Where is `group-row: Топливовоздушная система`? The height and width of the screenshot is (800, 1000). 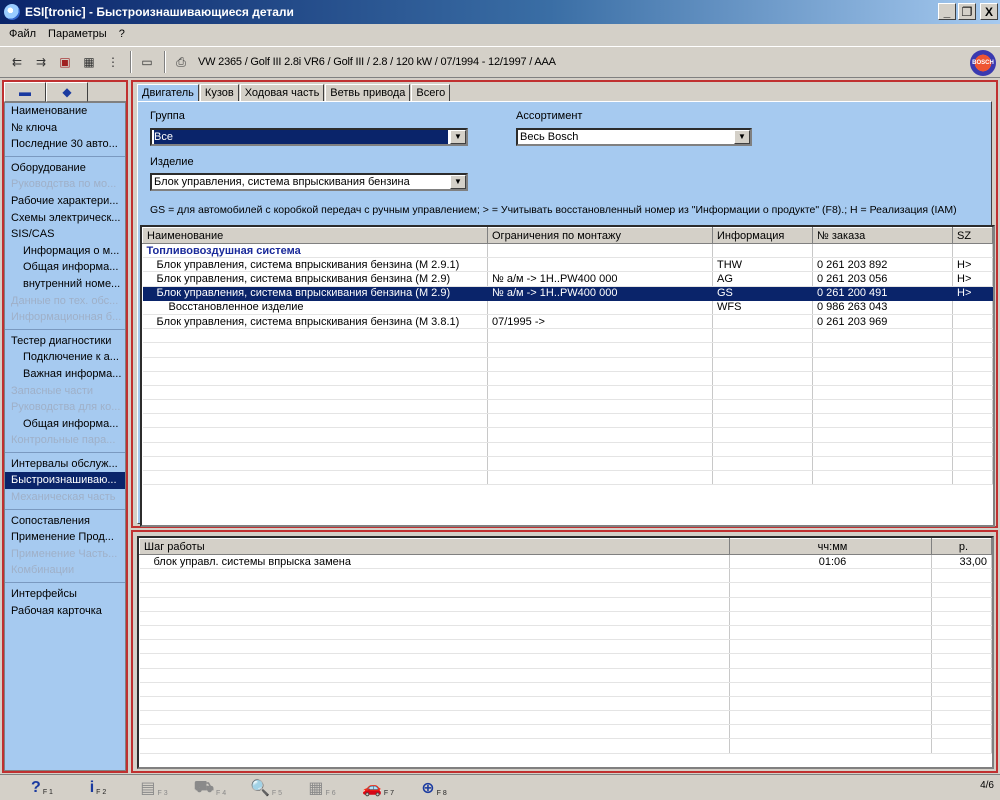 group-row: Топливовоздушная система is located at coordinates (567, 251).